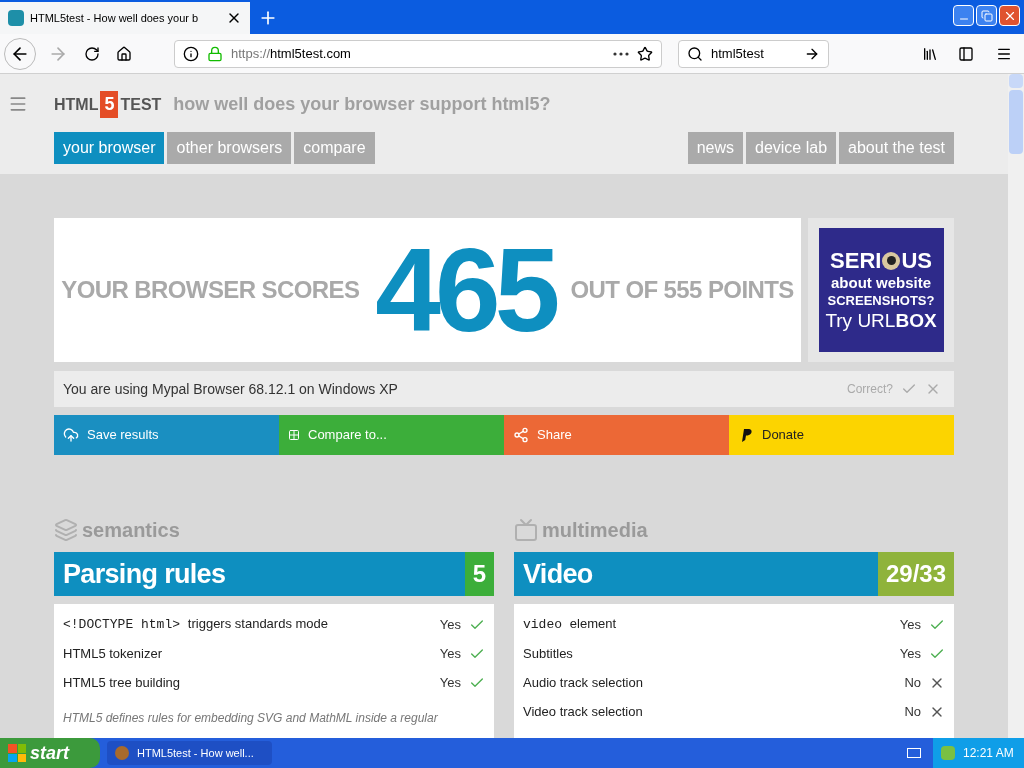 This screenshot has width=1024, height=768. Describe the element at coordinates (548, 653) in the screenshot. I see `test-name: Subtitles` at that location.